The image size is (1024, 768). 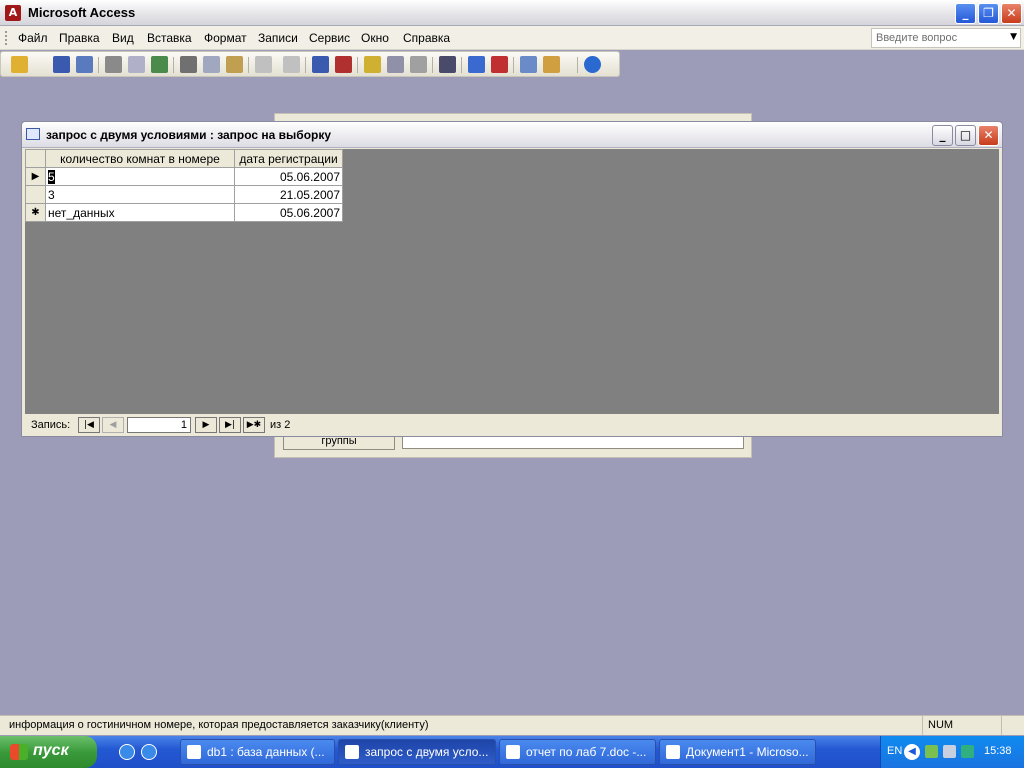 I want to click on previous-record-button: ◀, so click(x=113, y=425).